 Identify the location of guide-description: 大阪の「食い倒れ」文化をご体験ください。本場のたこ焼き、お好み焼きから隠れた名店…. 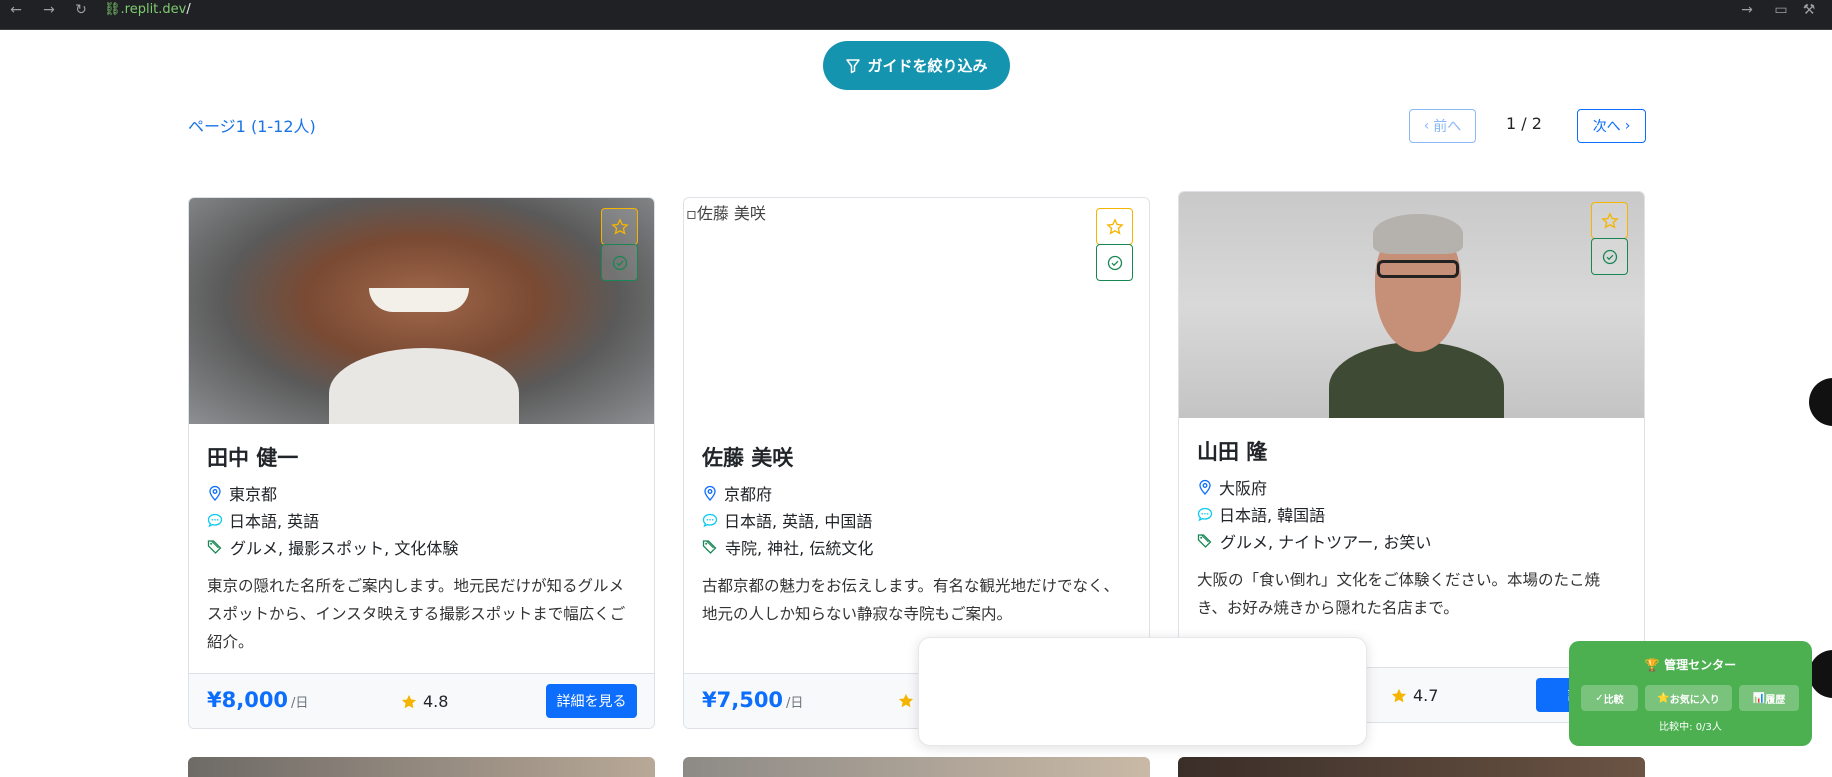
(1399, 594).